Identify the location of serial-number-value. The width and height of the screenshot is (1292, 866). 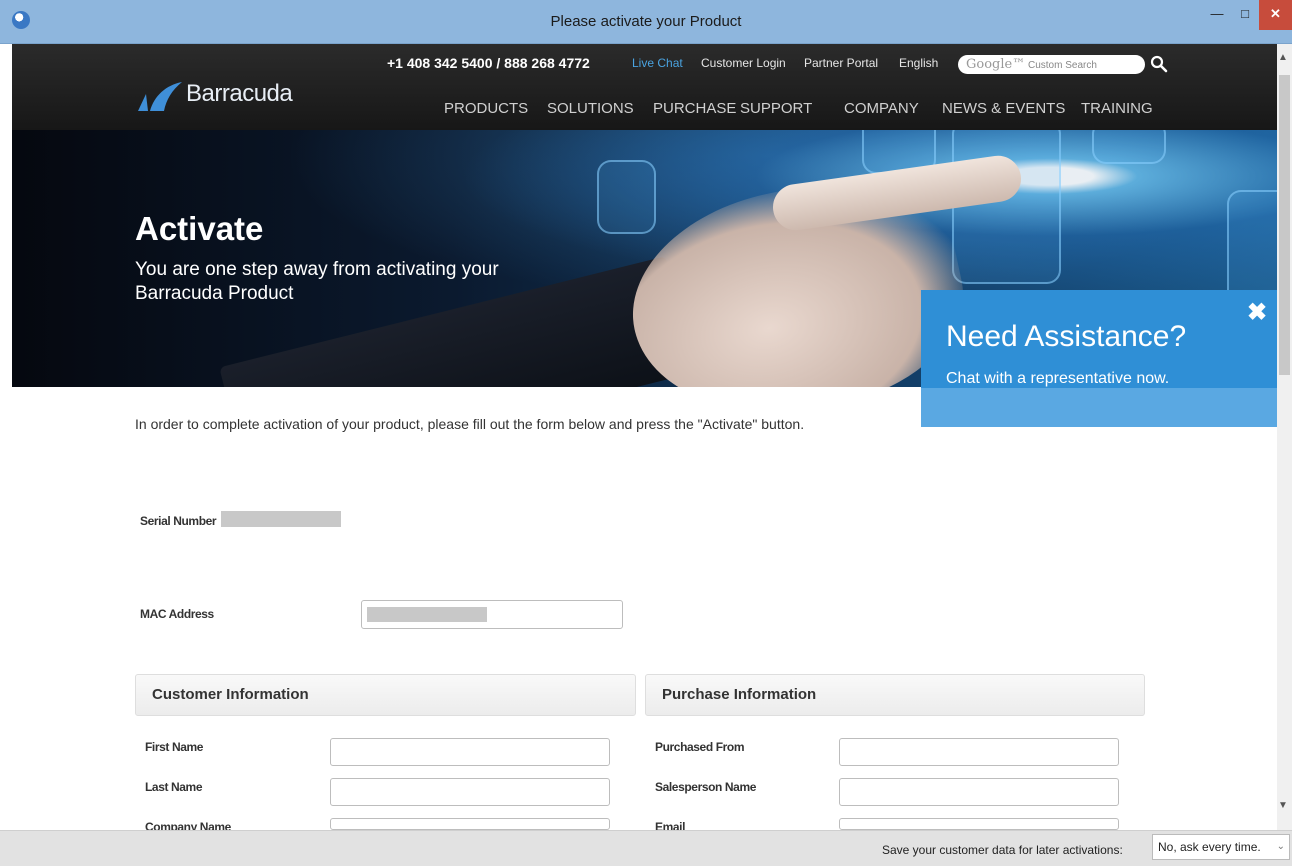
(281, 519).